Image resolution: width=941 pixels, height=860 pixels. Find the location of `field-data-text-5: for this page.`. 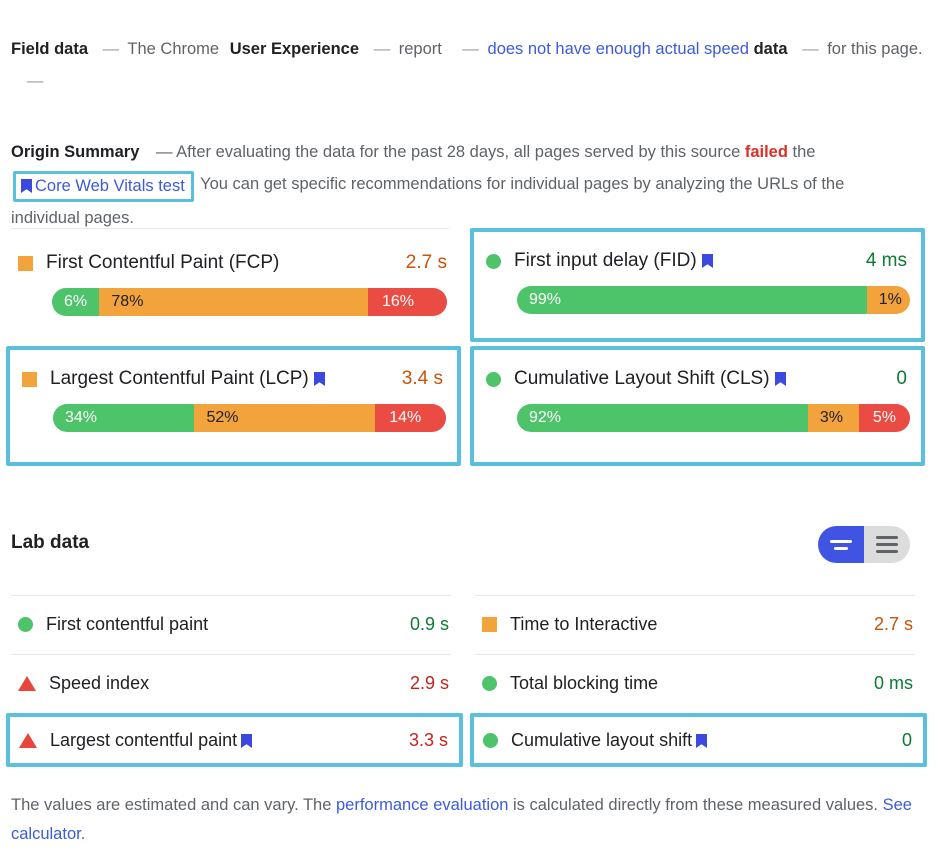

field-data-text-5: for this page. is located at coordinates (875, 49).